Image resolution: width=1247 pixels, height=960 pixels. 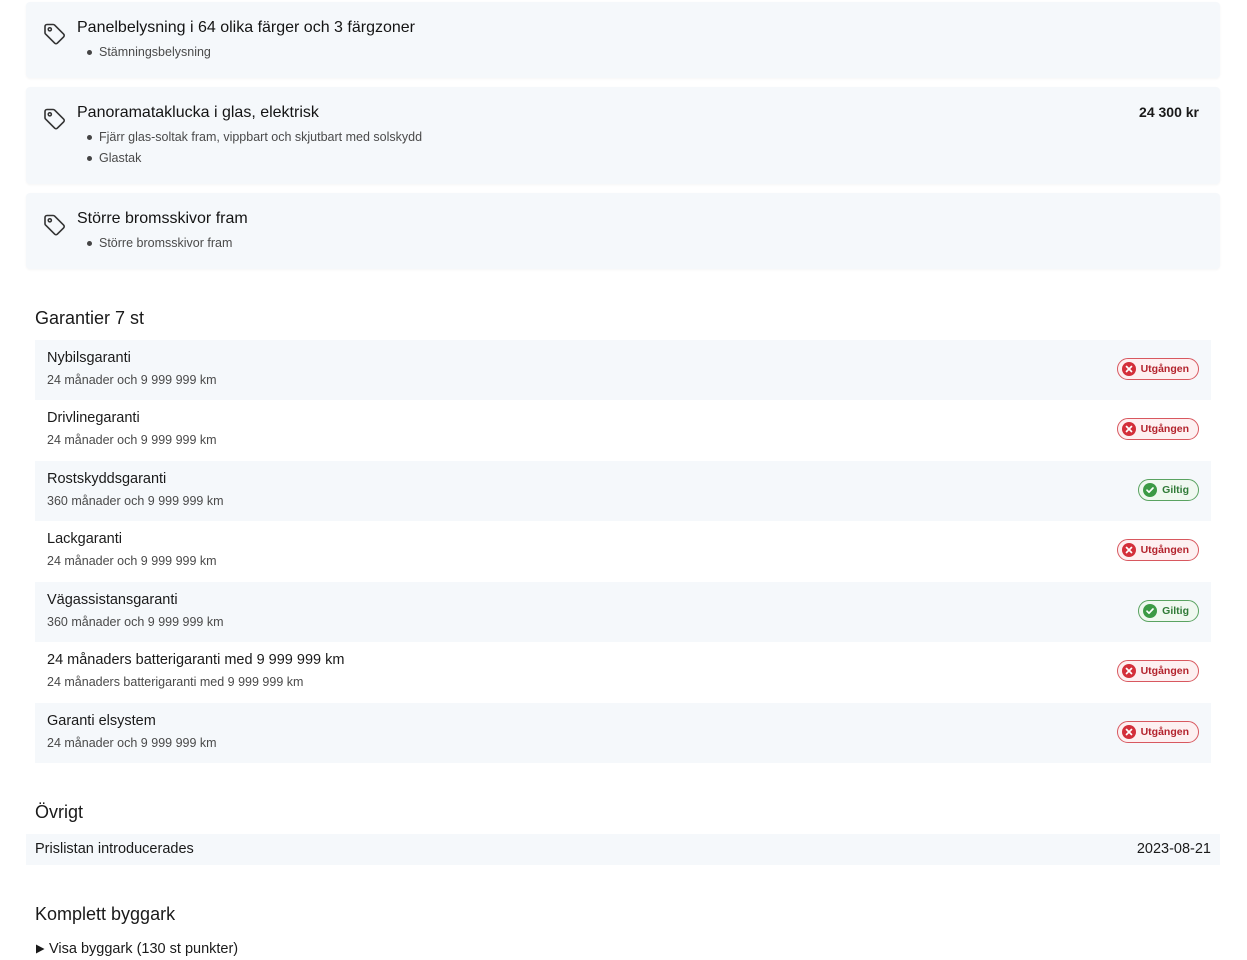 I want to click on warranty-name: Drivlinegaranti, so click(x=93, y=418).